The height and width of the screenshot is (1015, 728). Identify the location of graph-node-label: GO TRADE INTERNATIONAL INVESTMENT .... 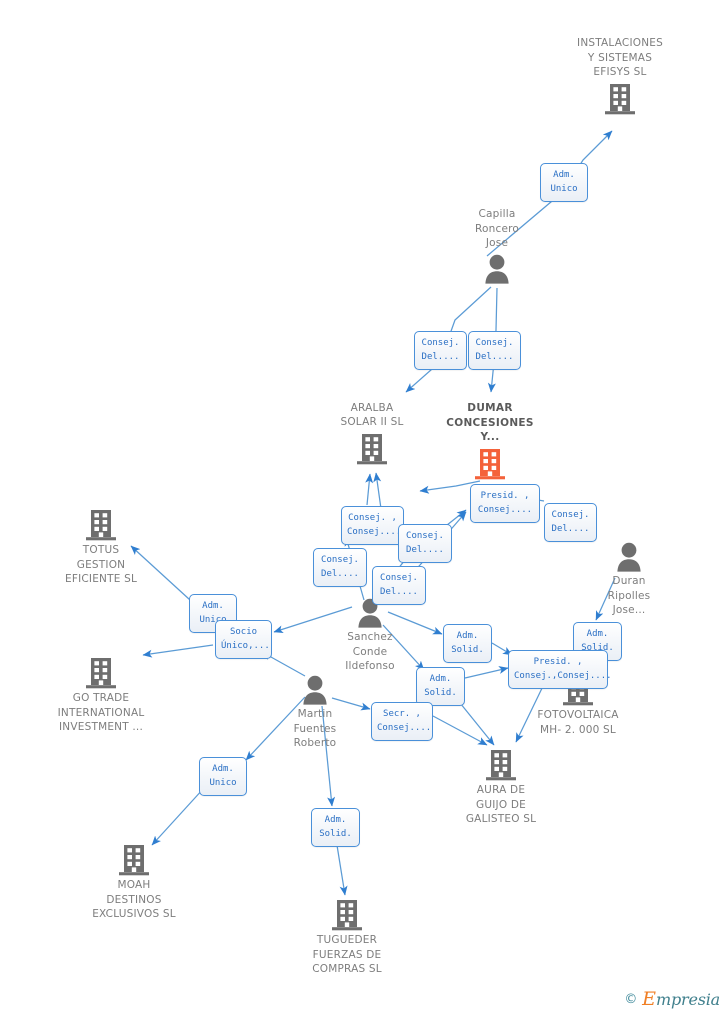
(101, 713).